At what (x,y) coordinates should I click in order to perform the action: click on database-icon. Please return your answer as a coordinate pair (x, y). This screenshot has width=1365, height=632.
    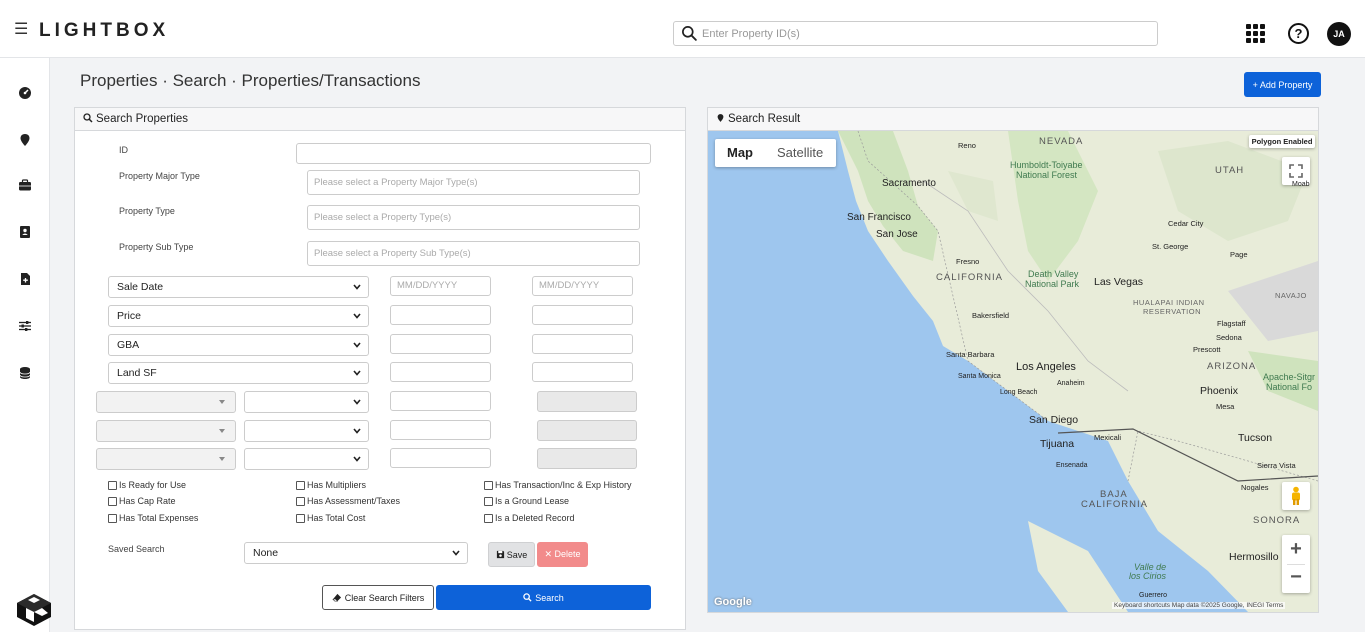
    Looking at the image, I should click on (25, 373).